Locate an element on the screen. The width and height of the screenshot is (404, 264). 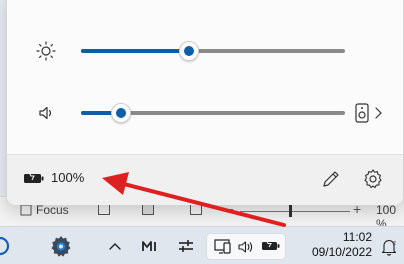
media-icon is located at coordinates (149, 246).